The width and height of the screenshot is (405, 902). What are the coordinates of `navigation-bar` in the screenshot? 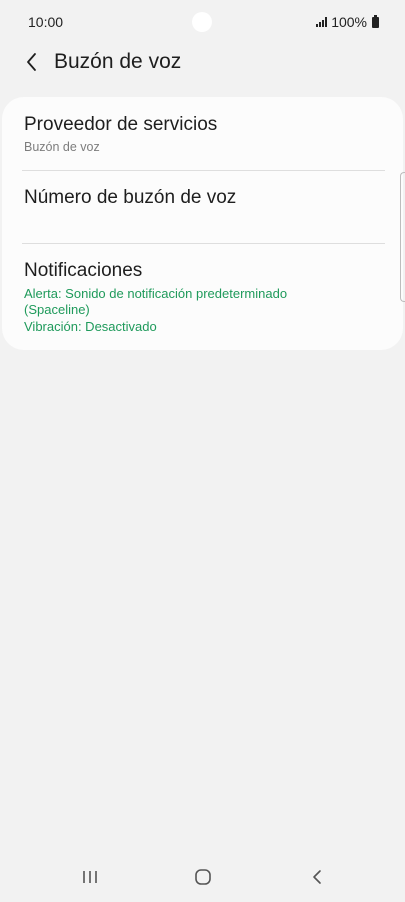 It's located at (202, 878).